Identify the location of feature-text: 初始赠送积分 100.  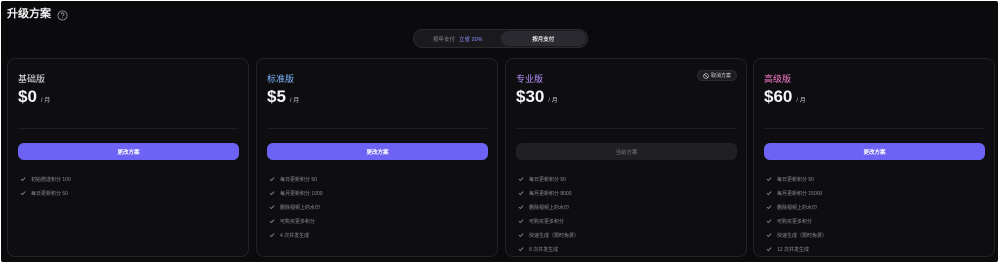
(51, 179).